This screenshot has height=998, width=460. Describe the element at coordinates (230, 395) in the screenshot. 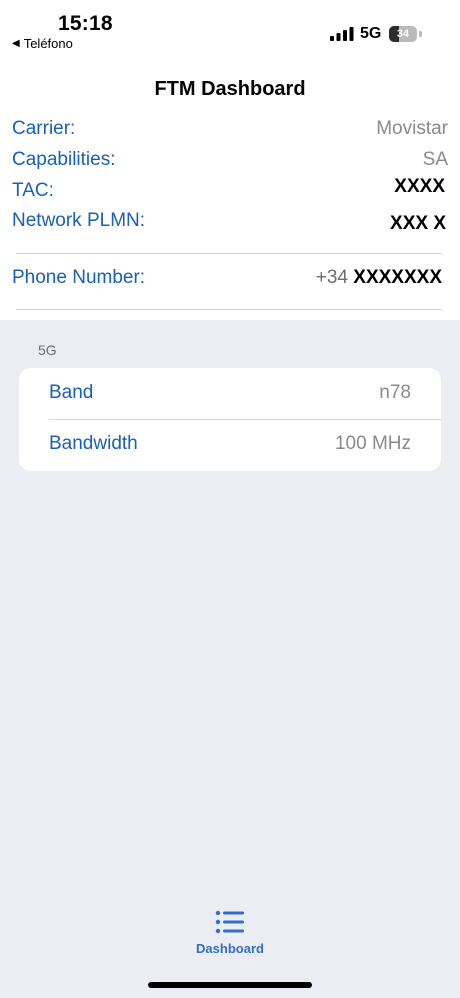

I see `band-row: Band n78` at that location.